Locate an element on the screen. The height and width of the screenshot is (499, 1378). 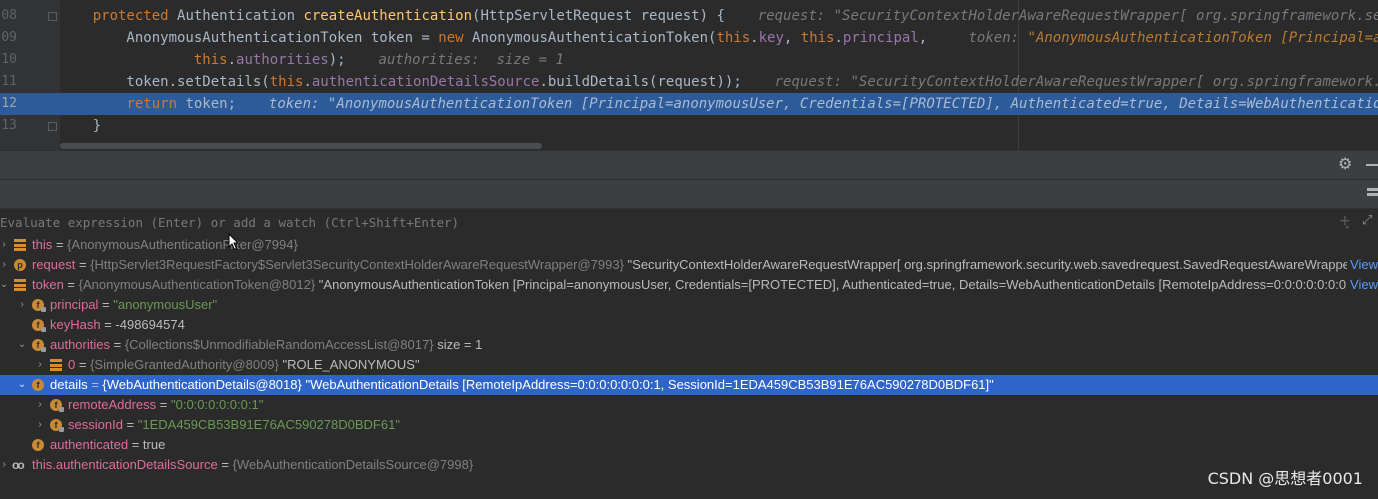
code-token: authenticationDetailsSource is located at coordinates (425, 82).